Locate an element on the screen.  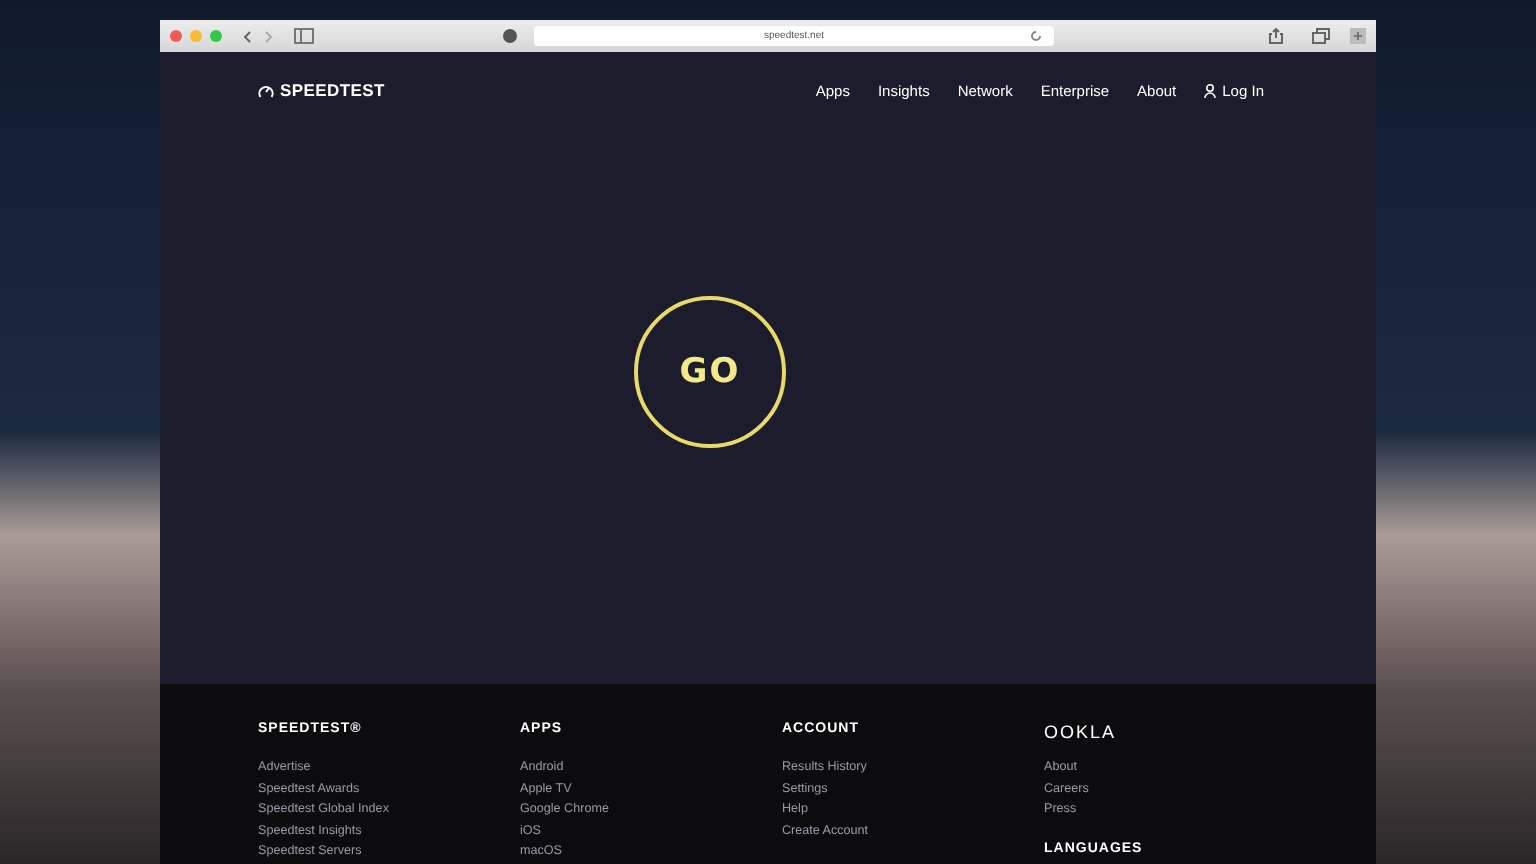
tabs-icon is located at coordinates (1321, 36).